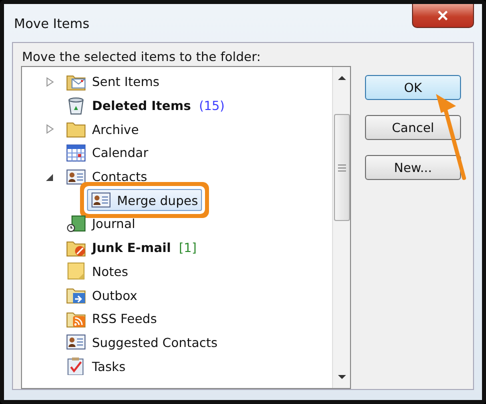  What do you see at coordinates (76, 105) in the screenshot?
I see `trash-icon` at bounding box center [76, 105].